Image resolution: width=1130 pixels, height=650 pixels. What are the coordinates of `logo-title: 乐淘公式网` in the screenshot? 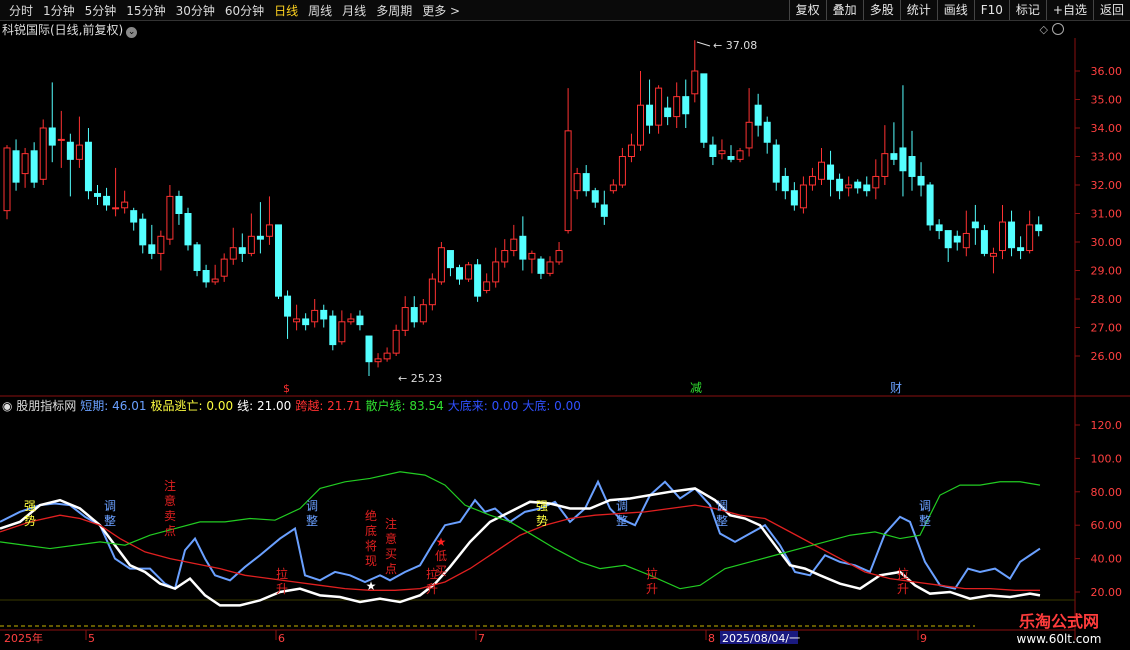 It's located at (1058, 621).